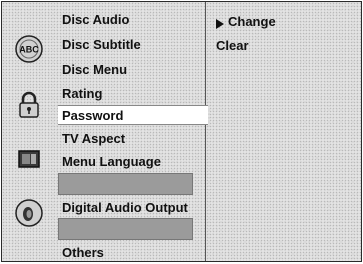 This screenshot has height=264, width=363. What do you see at coordinates (111, 161) in the screenshot?
I see `menu-item-menu-language: Menu Language` at bounding box center [111, 161].